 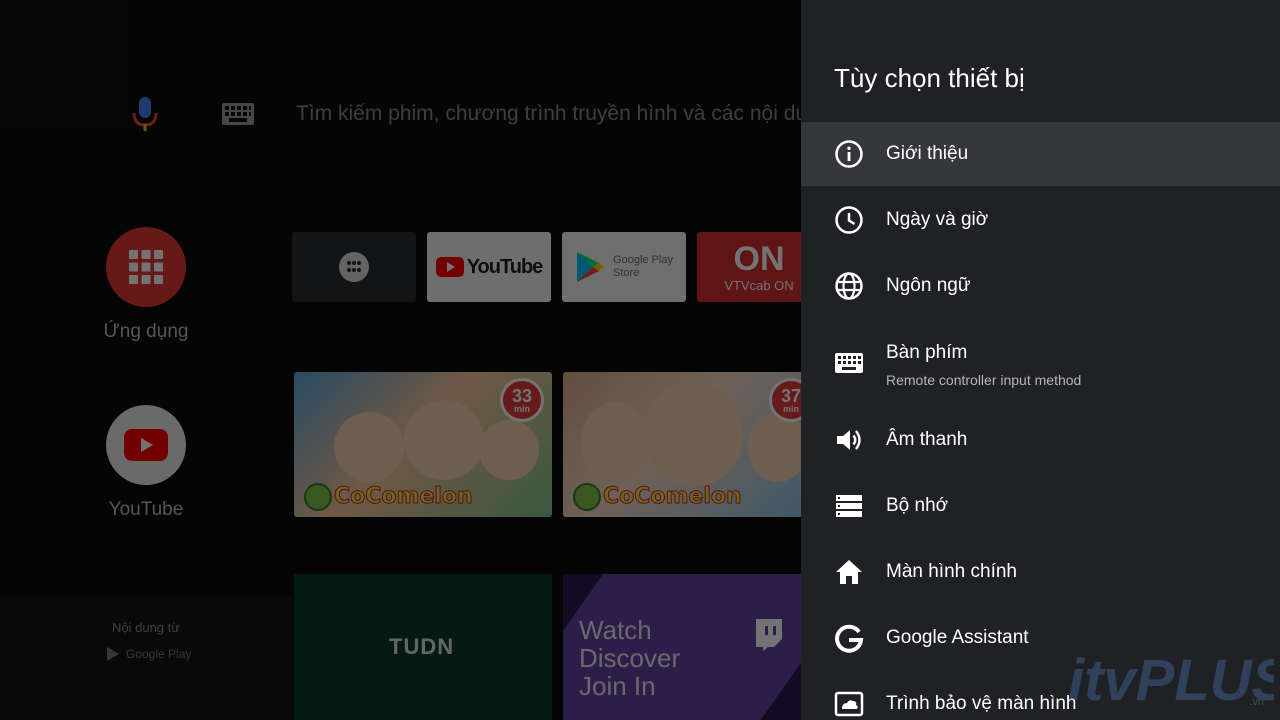 I want to click on tudn-card: TUDN, so click(x=423, y=647).